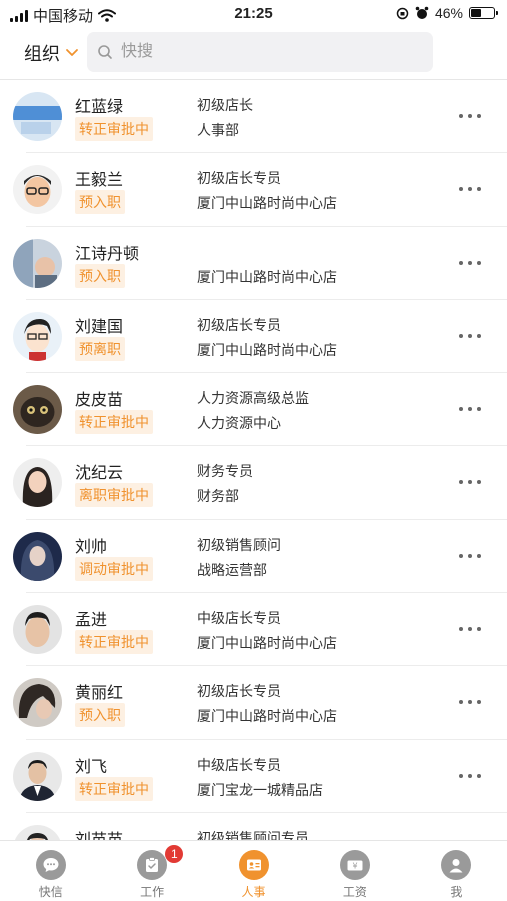 Image resolution: width=507 pixels, height=901 pixels. I want to click on employee-department: 财务部, so click(218, 496).